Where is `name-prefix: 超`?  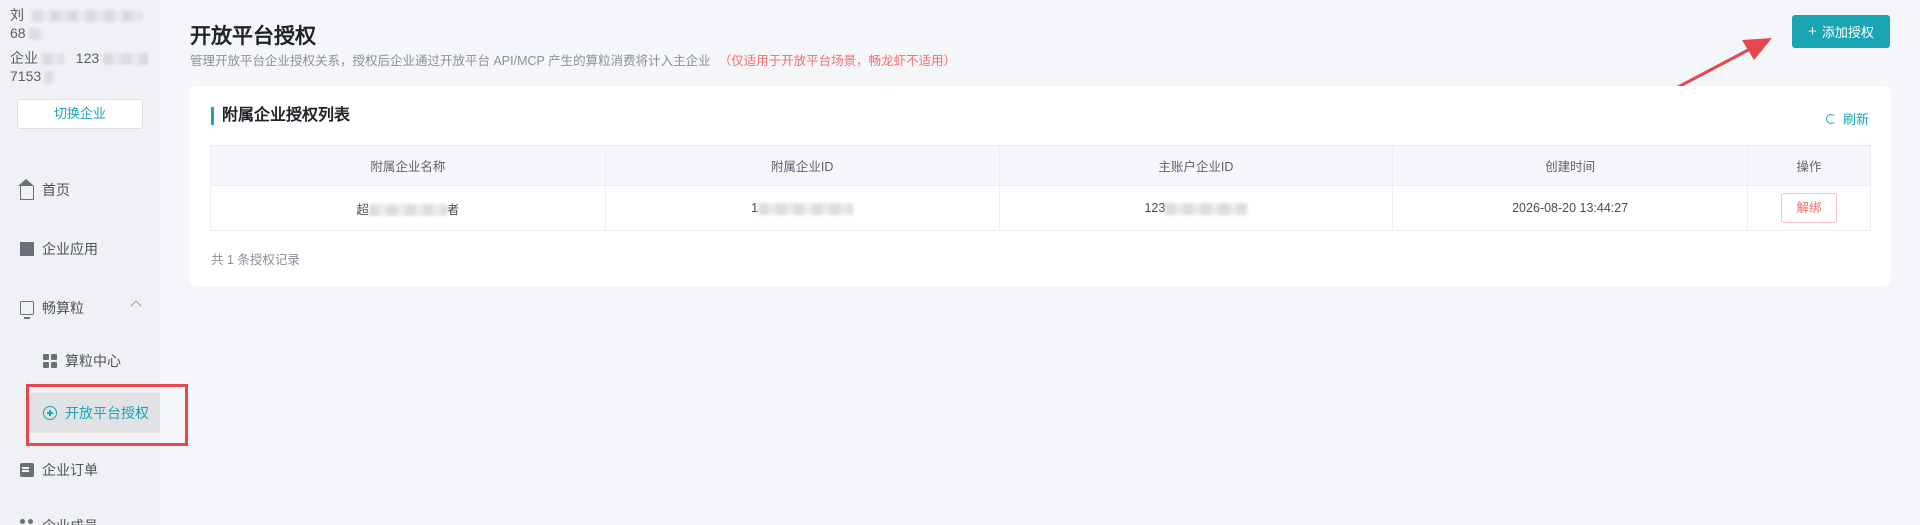 name-prefix: 超 is located at coordinates (362, 209).